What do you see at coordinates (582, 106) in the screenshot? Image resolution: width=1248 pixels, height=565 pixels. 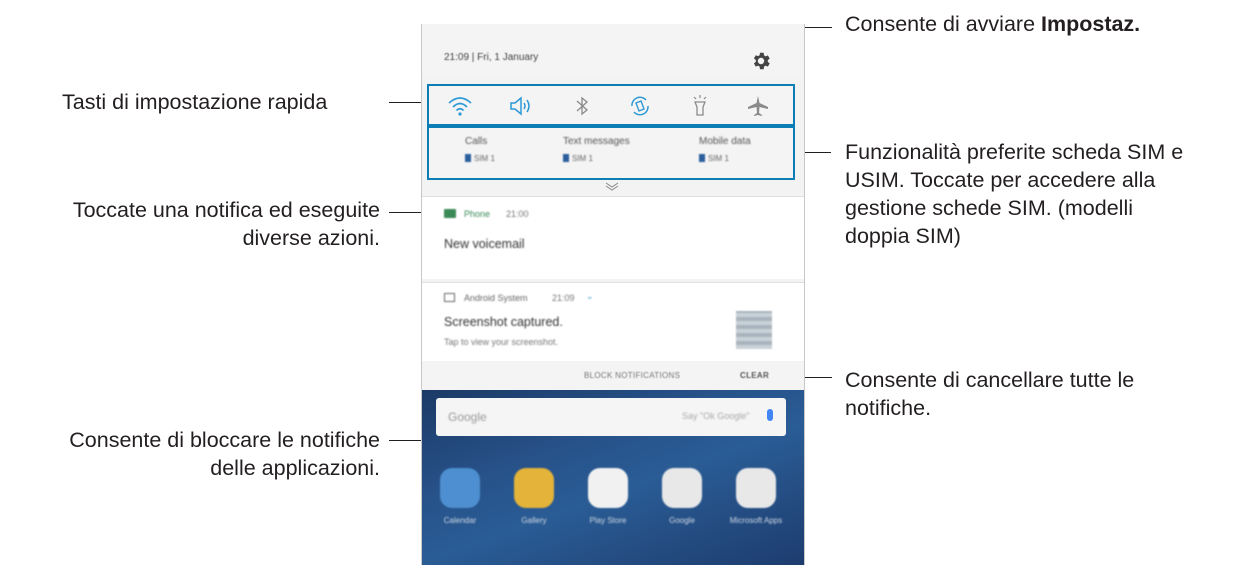 I see `bluetooth-icon` at bounding box center [582, 106].